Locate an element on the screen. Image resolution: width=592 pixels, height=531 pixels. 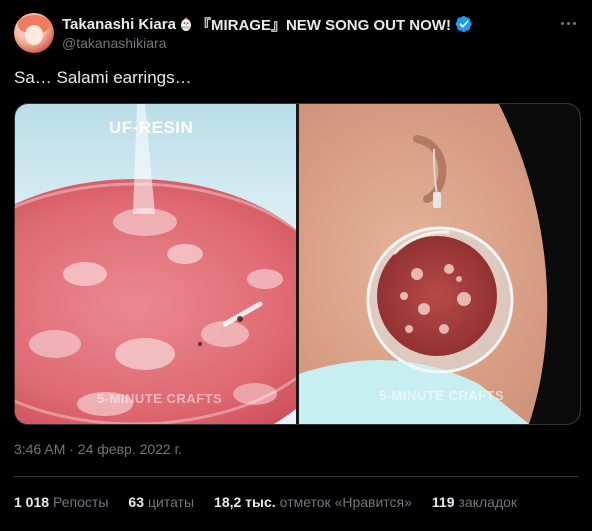
stat-label: отметок «Нравится» is located at coordinates (345, 502).